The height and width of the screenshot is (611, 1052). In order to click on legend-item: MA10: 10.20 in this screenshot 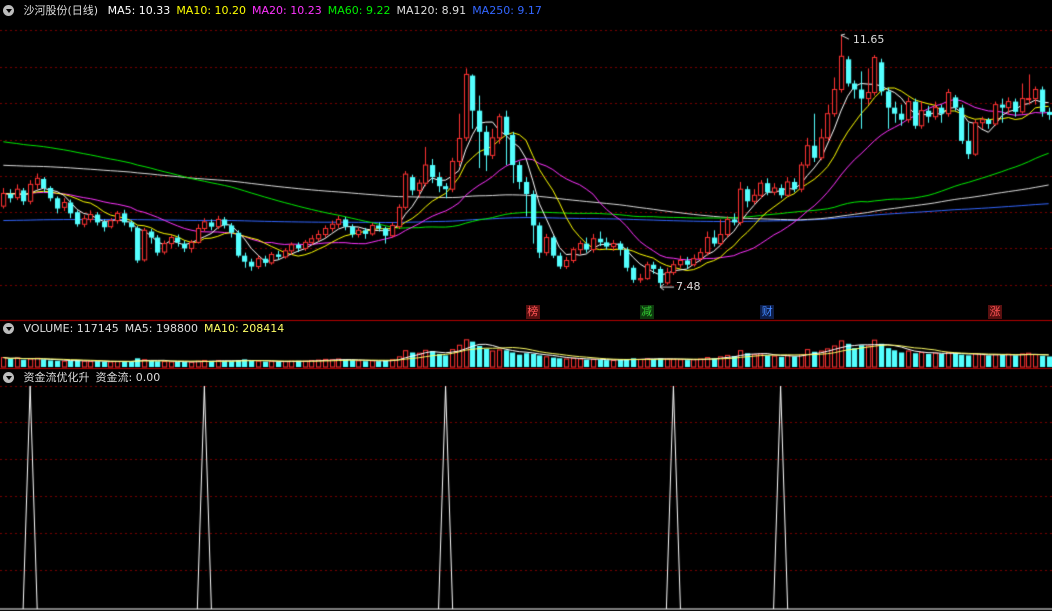, I will do `click(211, 10)`.